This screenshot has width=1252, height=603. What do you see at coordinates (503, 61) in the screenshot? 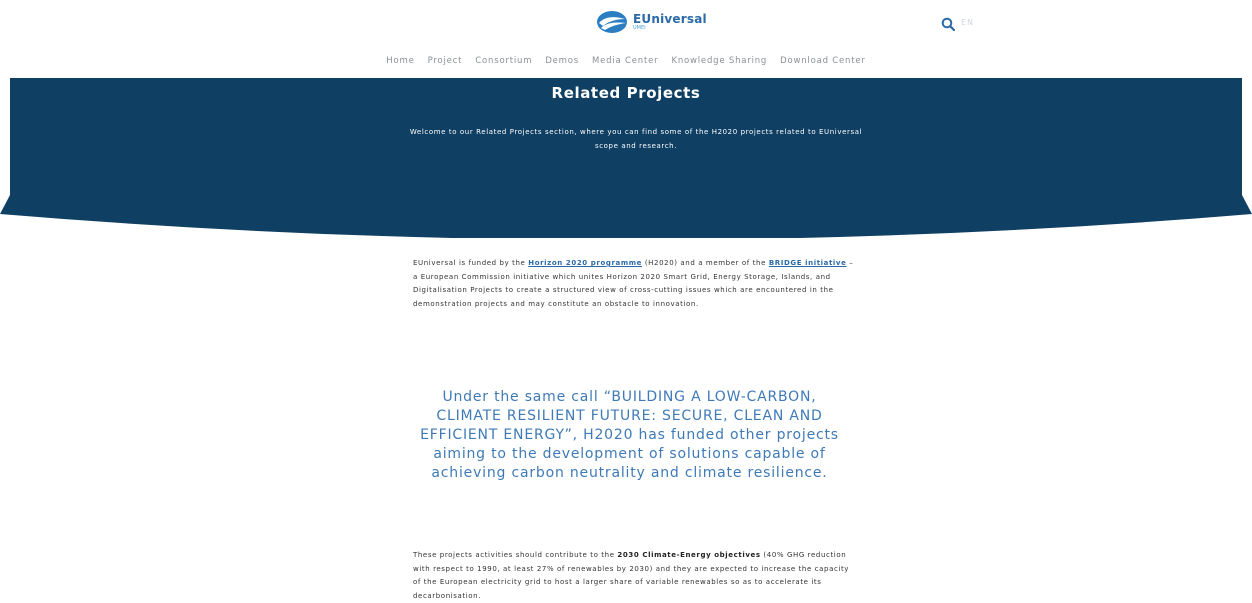
I see `nav-consortium: Consortium` at bounding box center [503, 61].